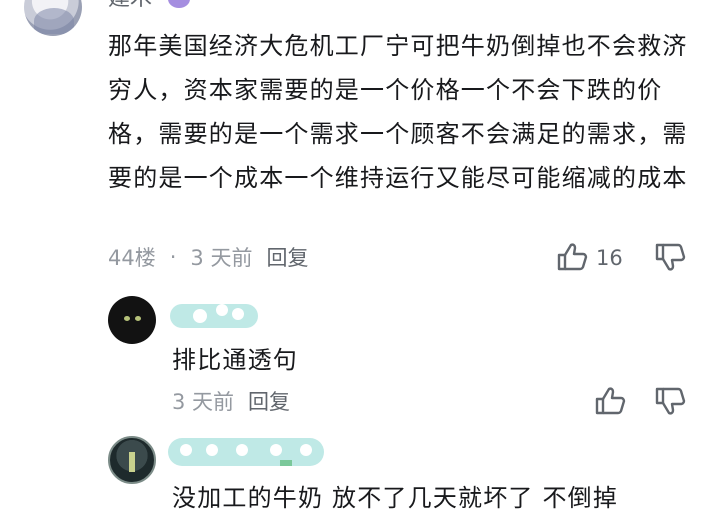  I want to click on level-badge, so click(179, 4).